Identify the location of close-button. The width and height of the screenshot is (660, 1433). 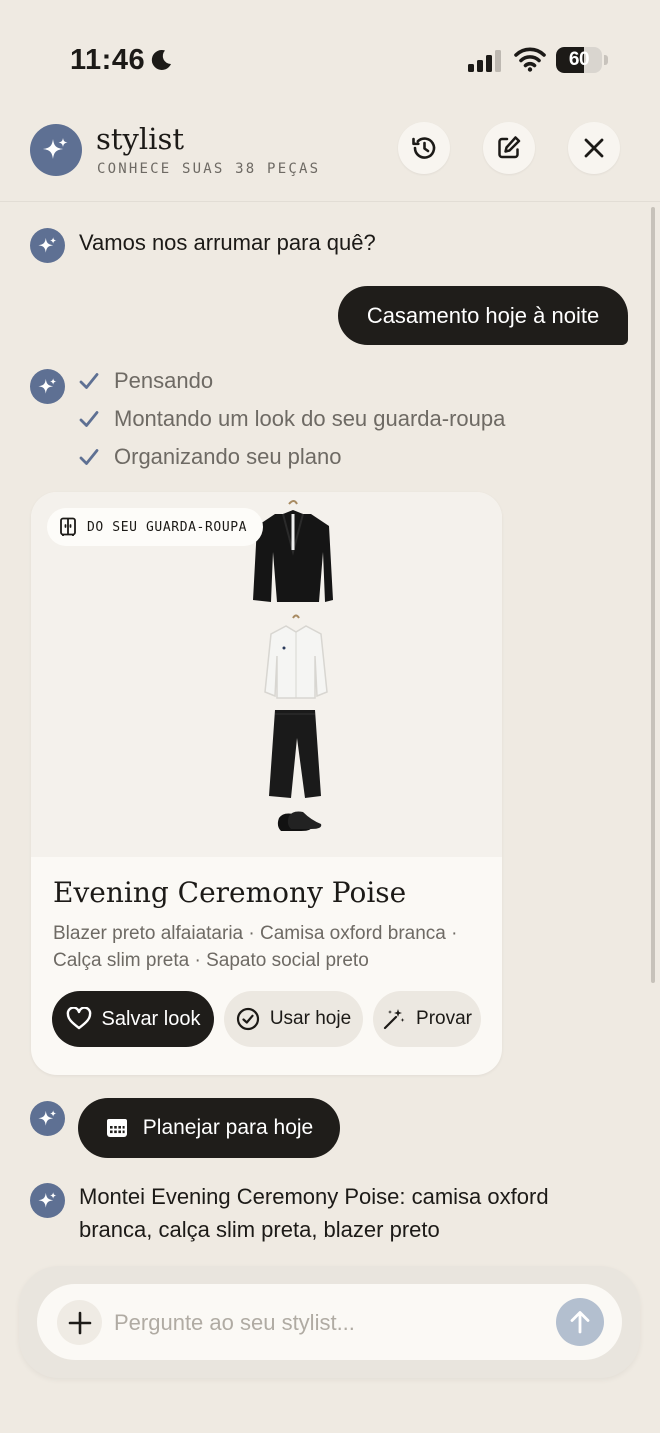
(594, 148).